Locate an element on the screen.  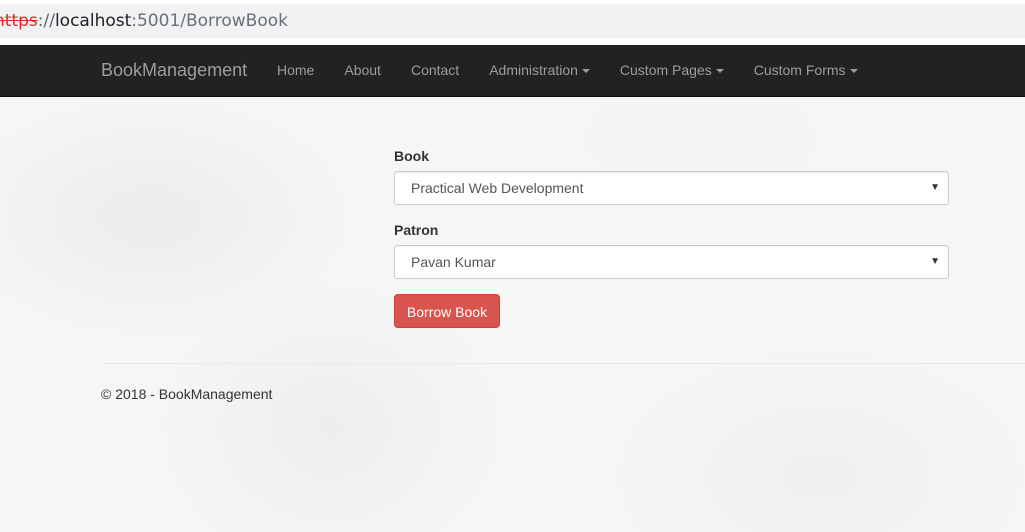
nav-contact-label: Contact is located at coordinates (435, 70).